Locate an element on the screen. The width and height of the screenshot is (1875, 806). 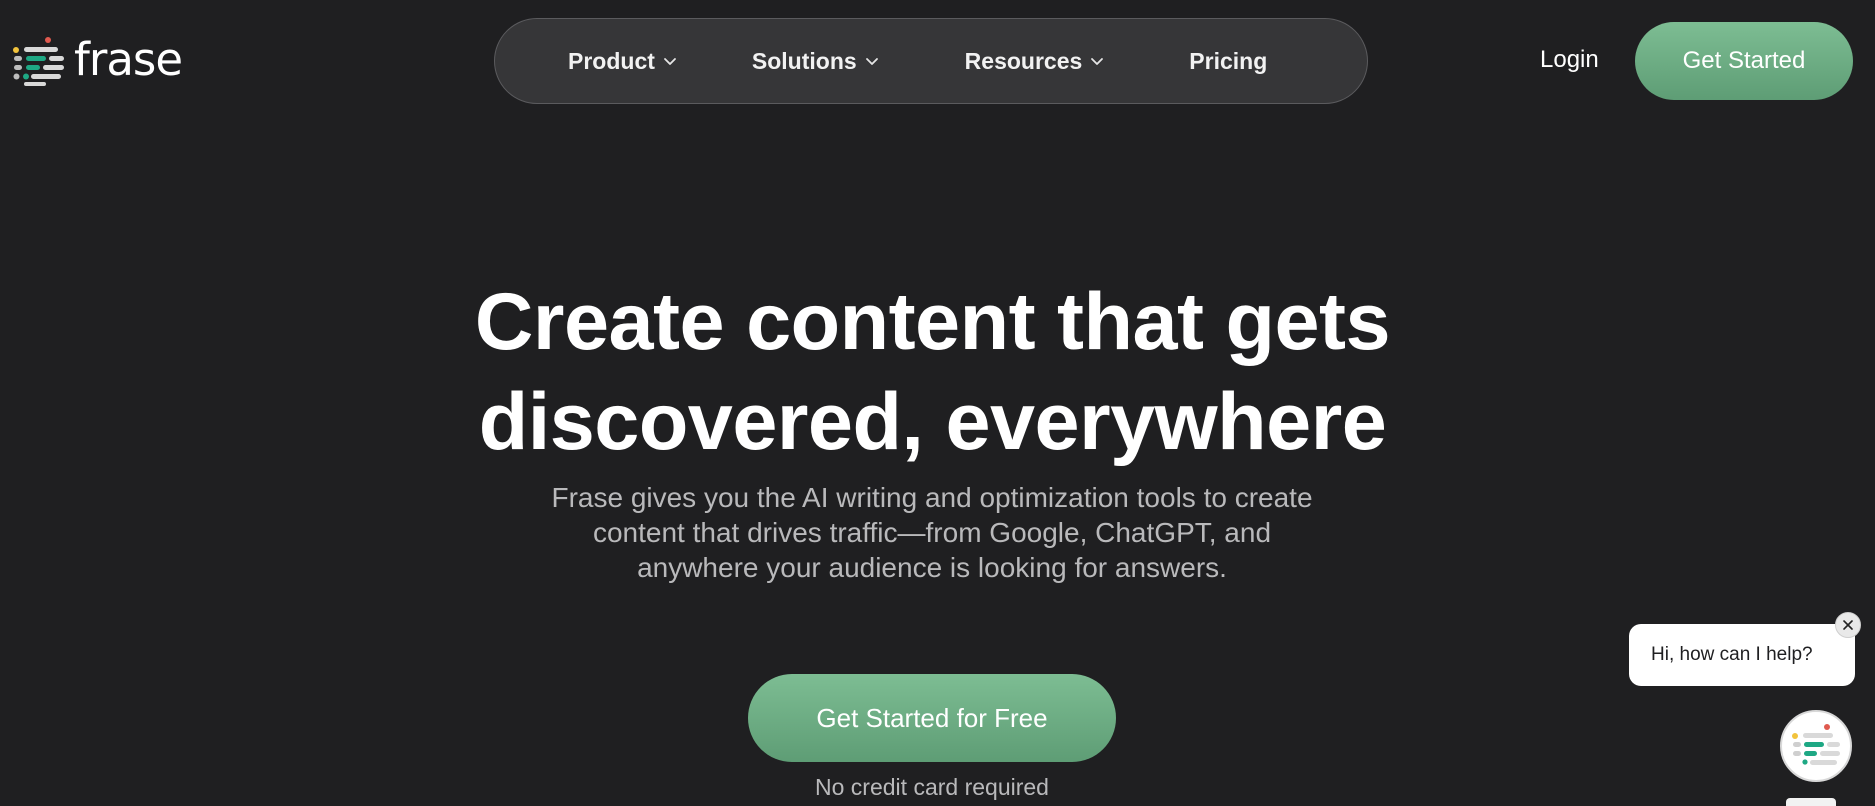
nav-item-solutions: Solutions is located at coordinates (815, 61).